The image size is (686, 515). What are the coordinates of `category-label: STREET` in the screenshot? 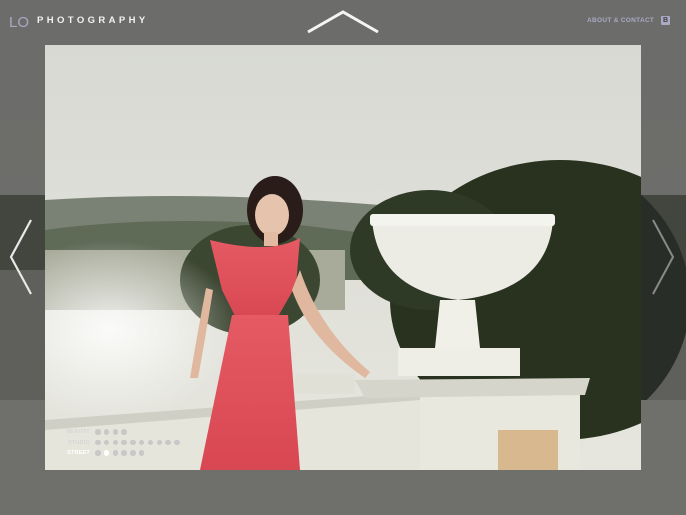 It's located at (75, 453).